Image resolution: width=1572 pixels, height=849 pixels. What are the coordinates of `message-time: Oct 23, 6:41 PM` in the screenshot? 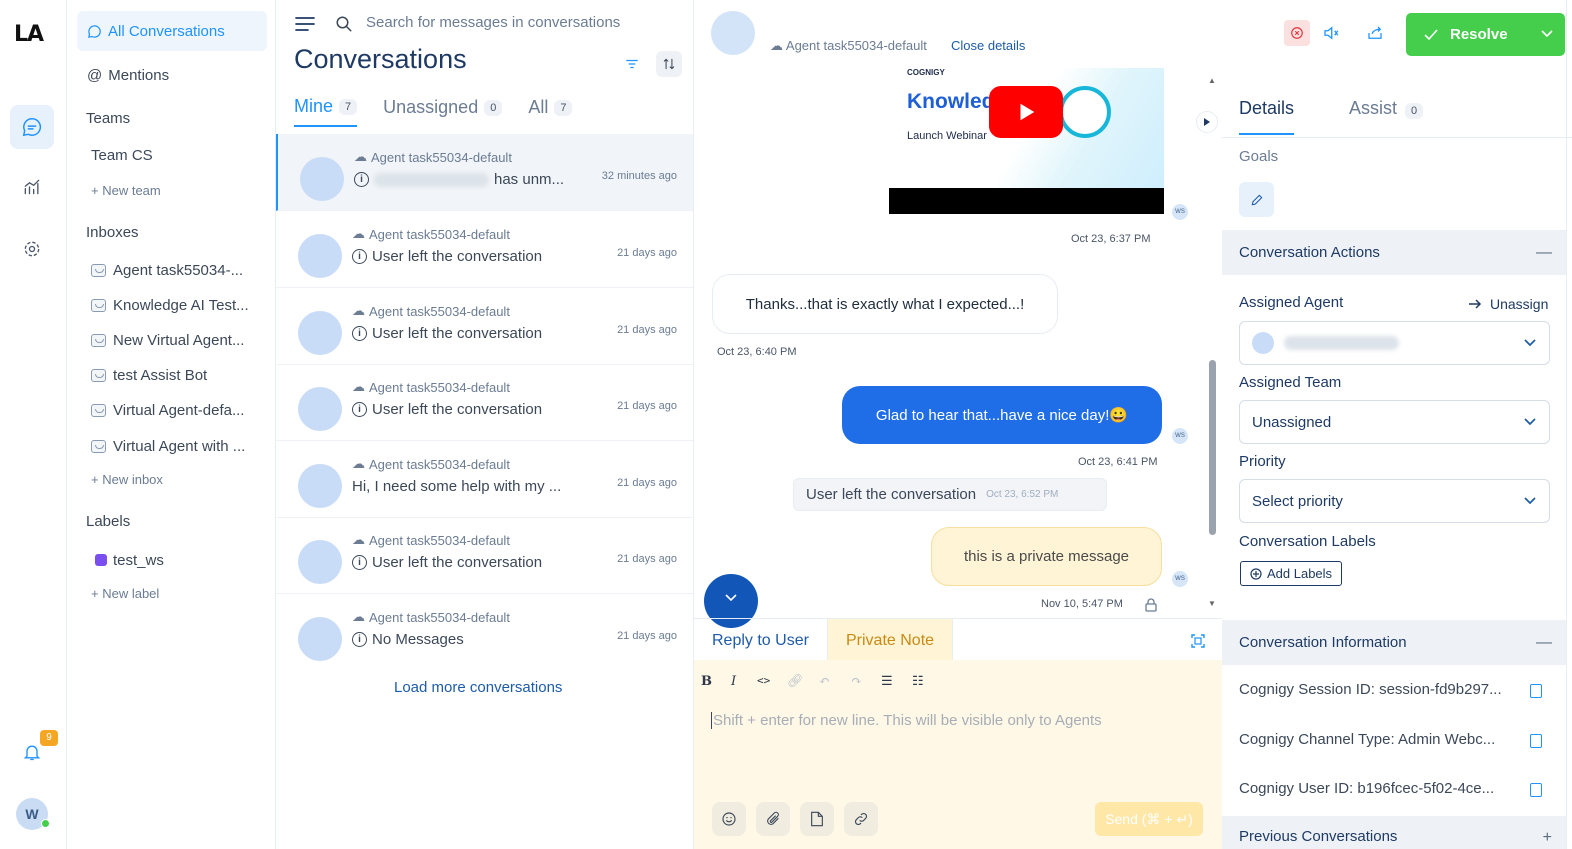 It's located at (1118, 462).